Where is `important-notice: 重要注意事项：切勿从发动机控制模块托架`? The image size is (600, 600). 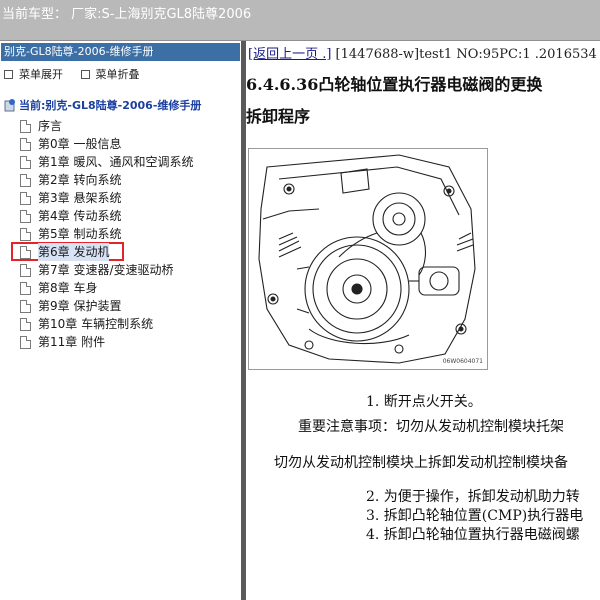 important-notice: 重要注意事项：切勿从发动机控制模块托架 is located at coordinates (431, 427).